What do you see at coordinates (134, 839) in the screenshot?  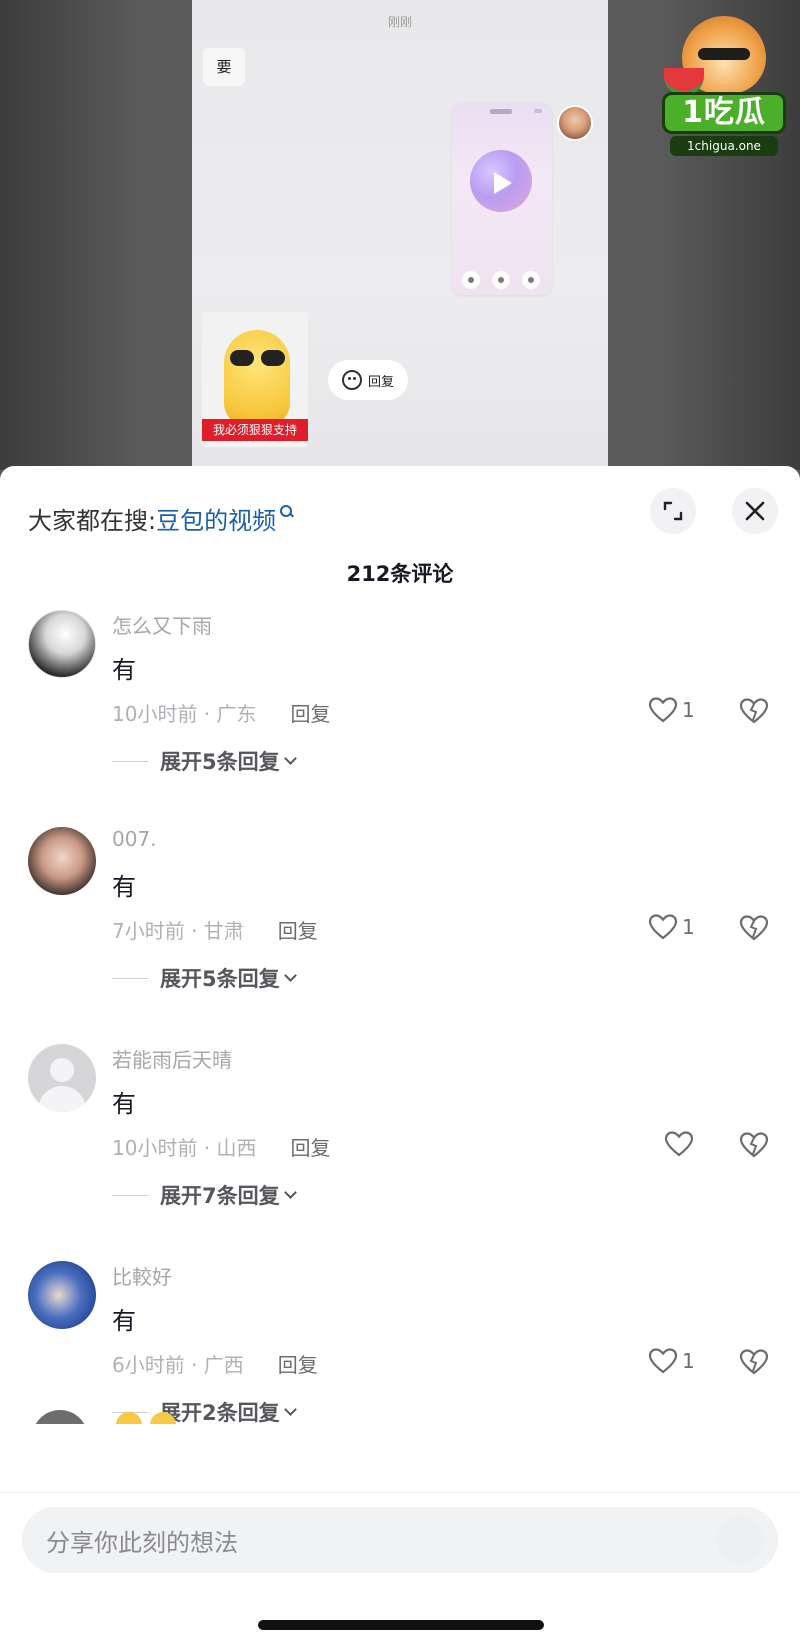 I see `comment-username: 007.` at bounding box center [134, 839].